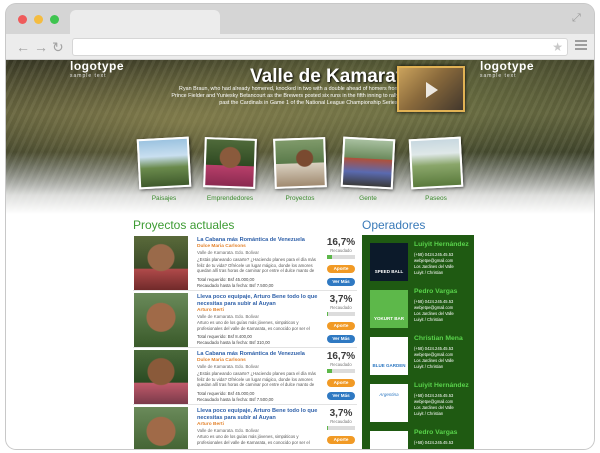 The width and height of the screenshot is (600, 453). What do you see at coordinates (389, 440) in the screenshot?
I see `operator-logo` at bounding box center [389, 440].